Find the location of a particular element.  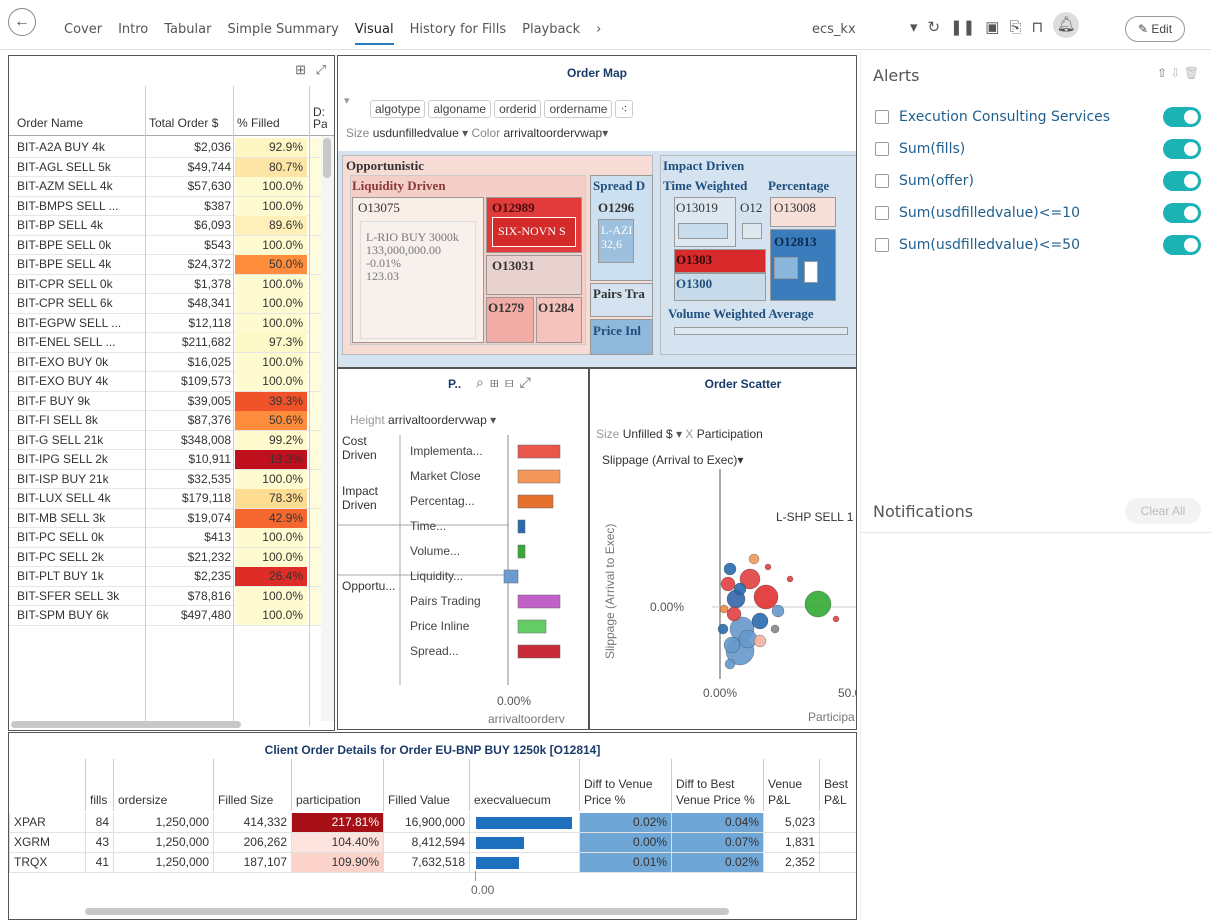

snapshot-icon: ▣ is located at coordinates (992, 27).